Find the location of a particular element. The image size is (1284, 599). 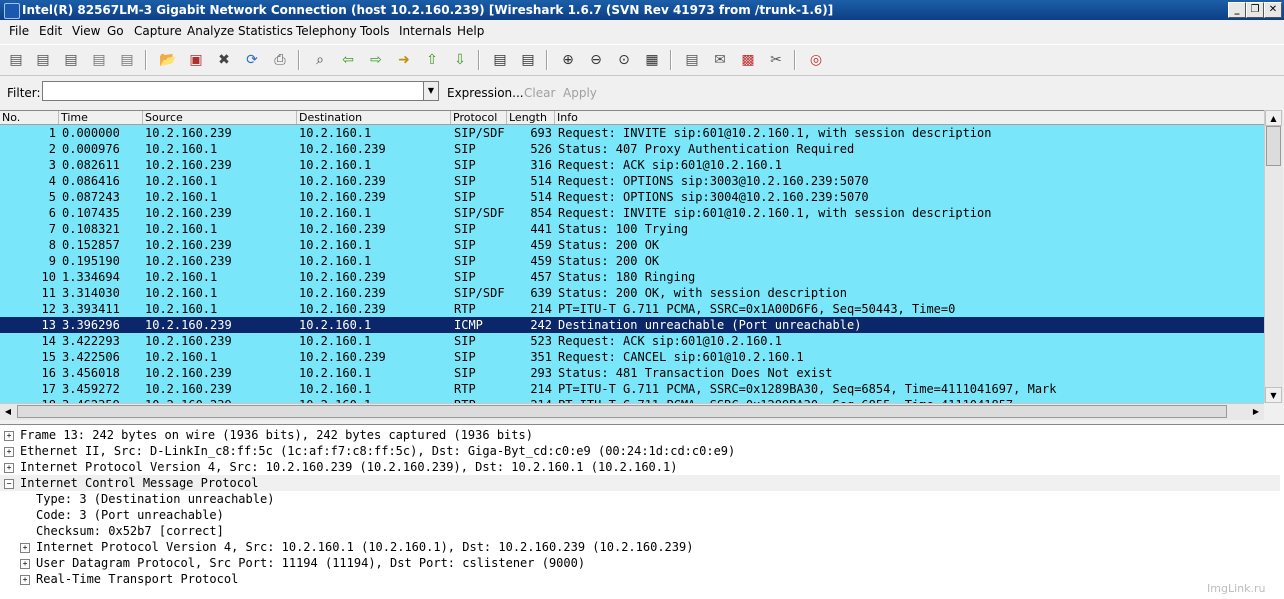

tree-item: Type: 3 (Destination unreachable) is located at coordinates (640, 499).